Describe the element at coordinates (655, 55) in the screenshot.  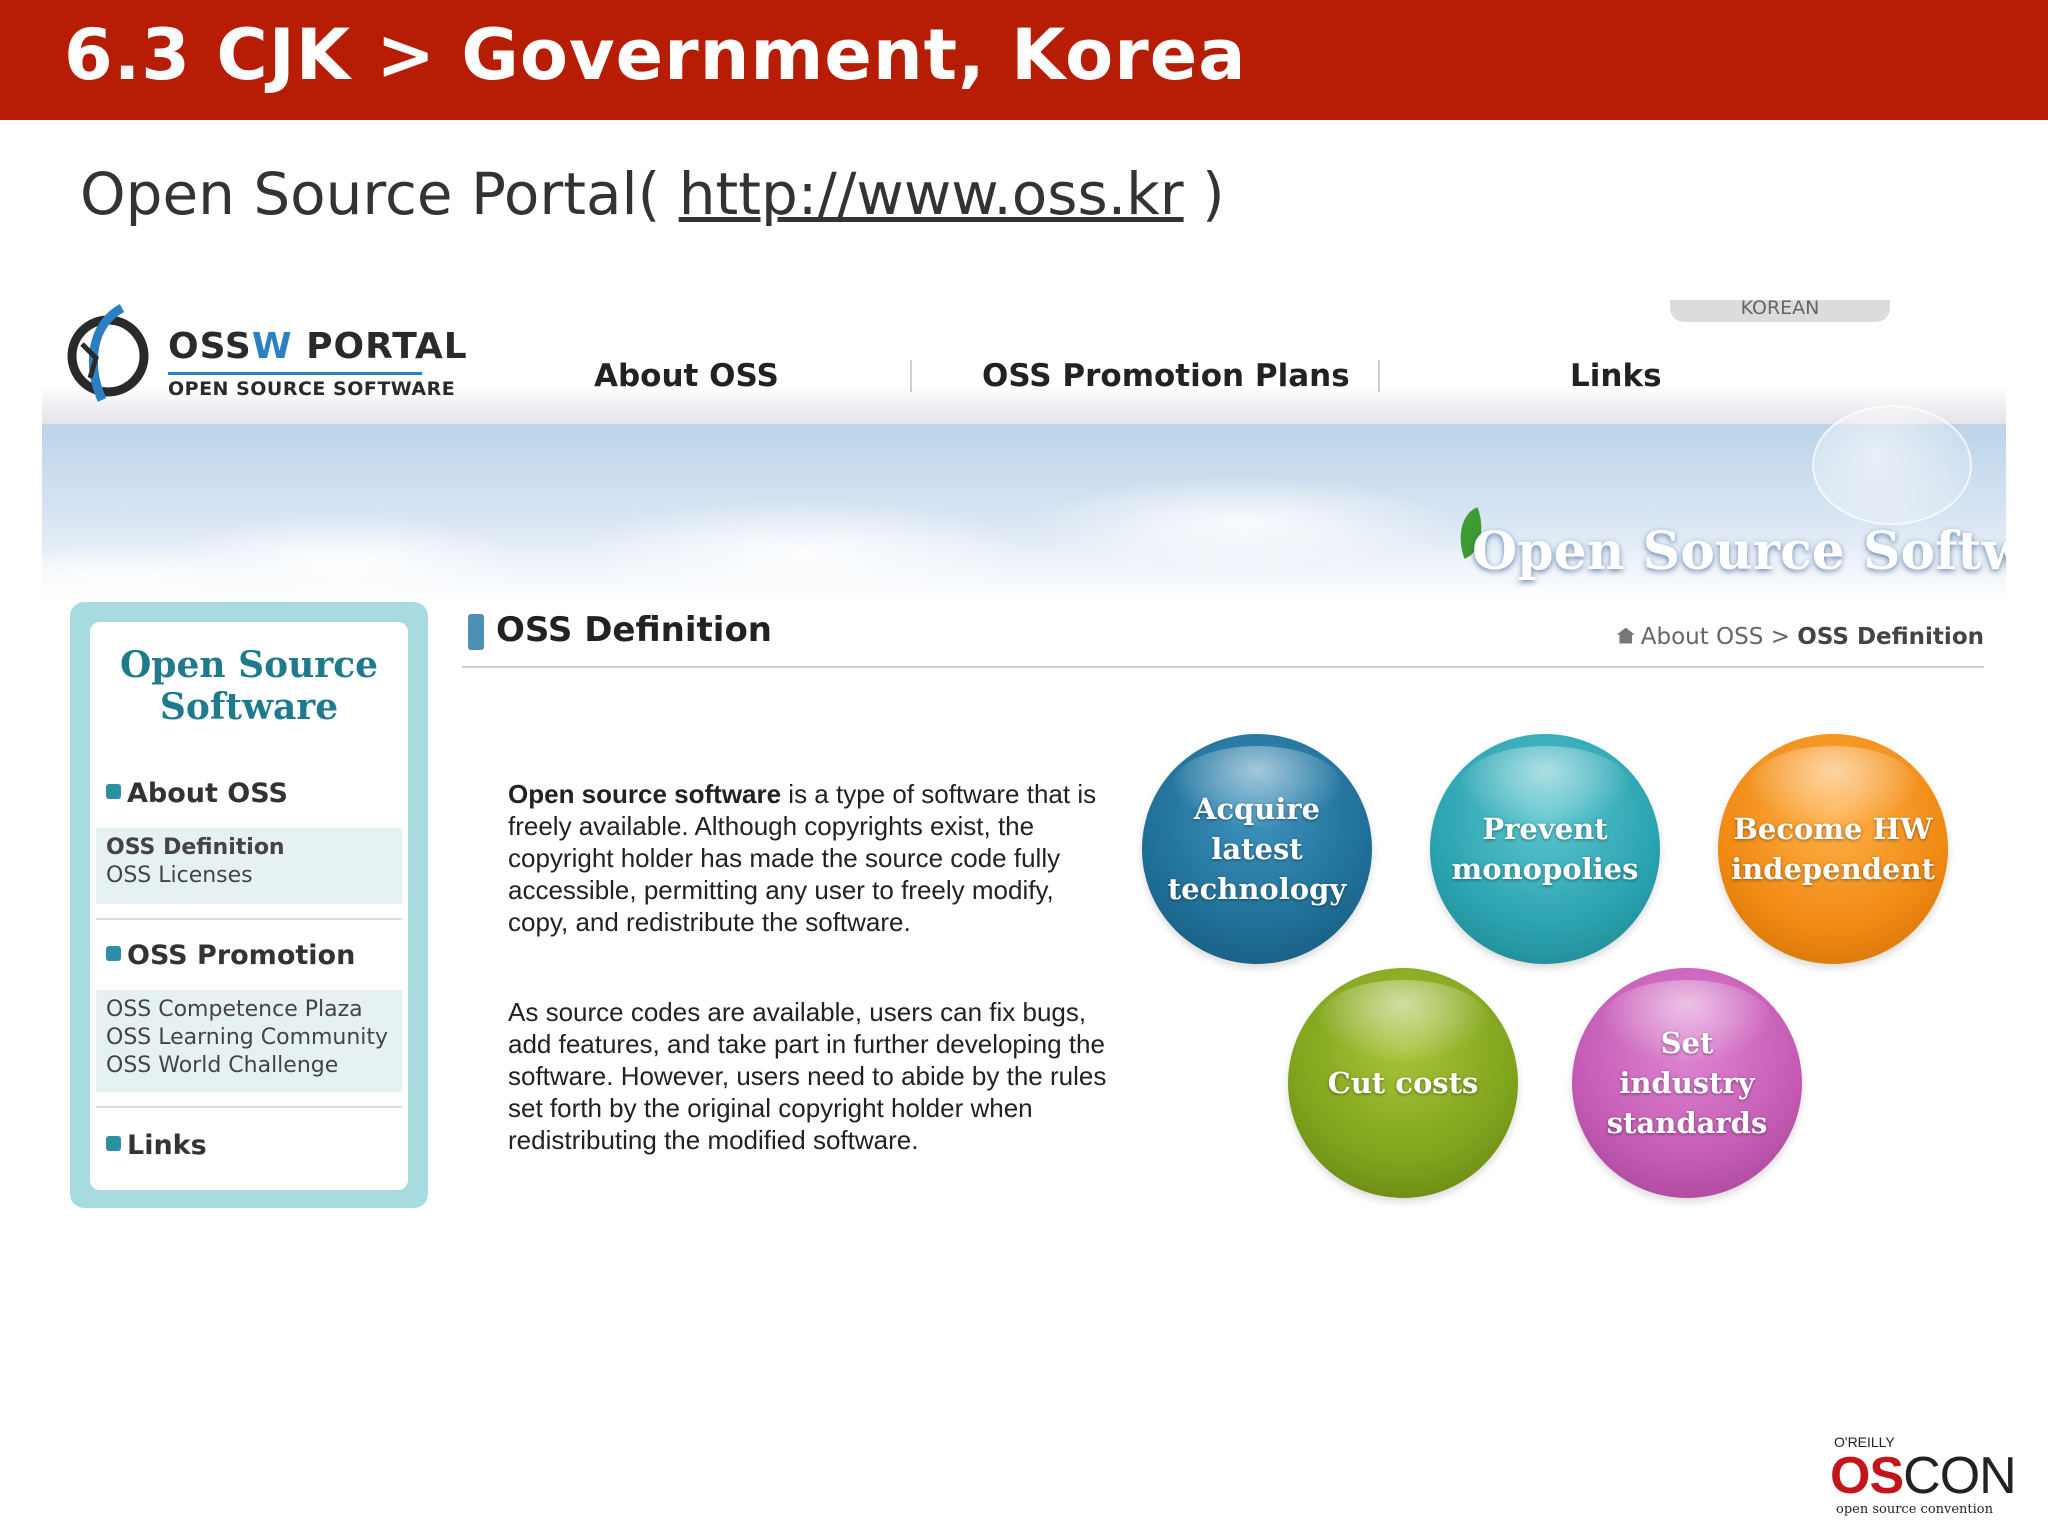
I see `slide-title: 6.3 CJK > Government, Korea` at that location.